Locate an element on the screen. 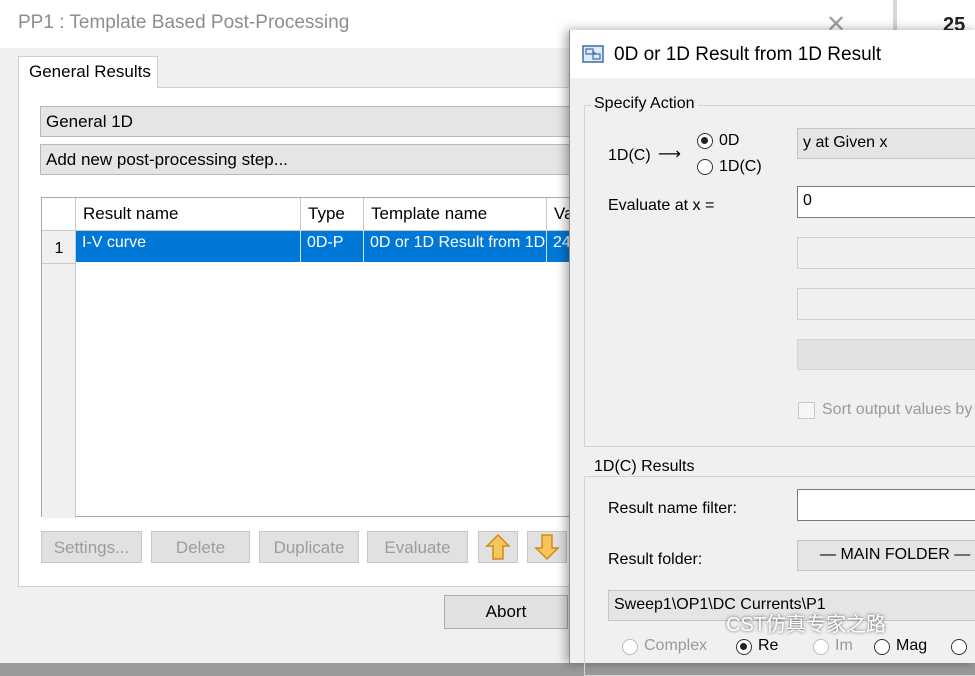 The image size is (975, 676). radio-1dc-label: 1D(C) is located at coordinates (740, 166).